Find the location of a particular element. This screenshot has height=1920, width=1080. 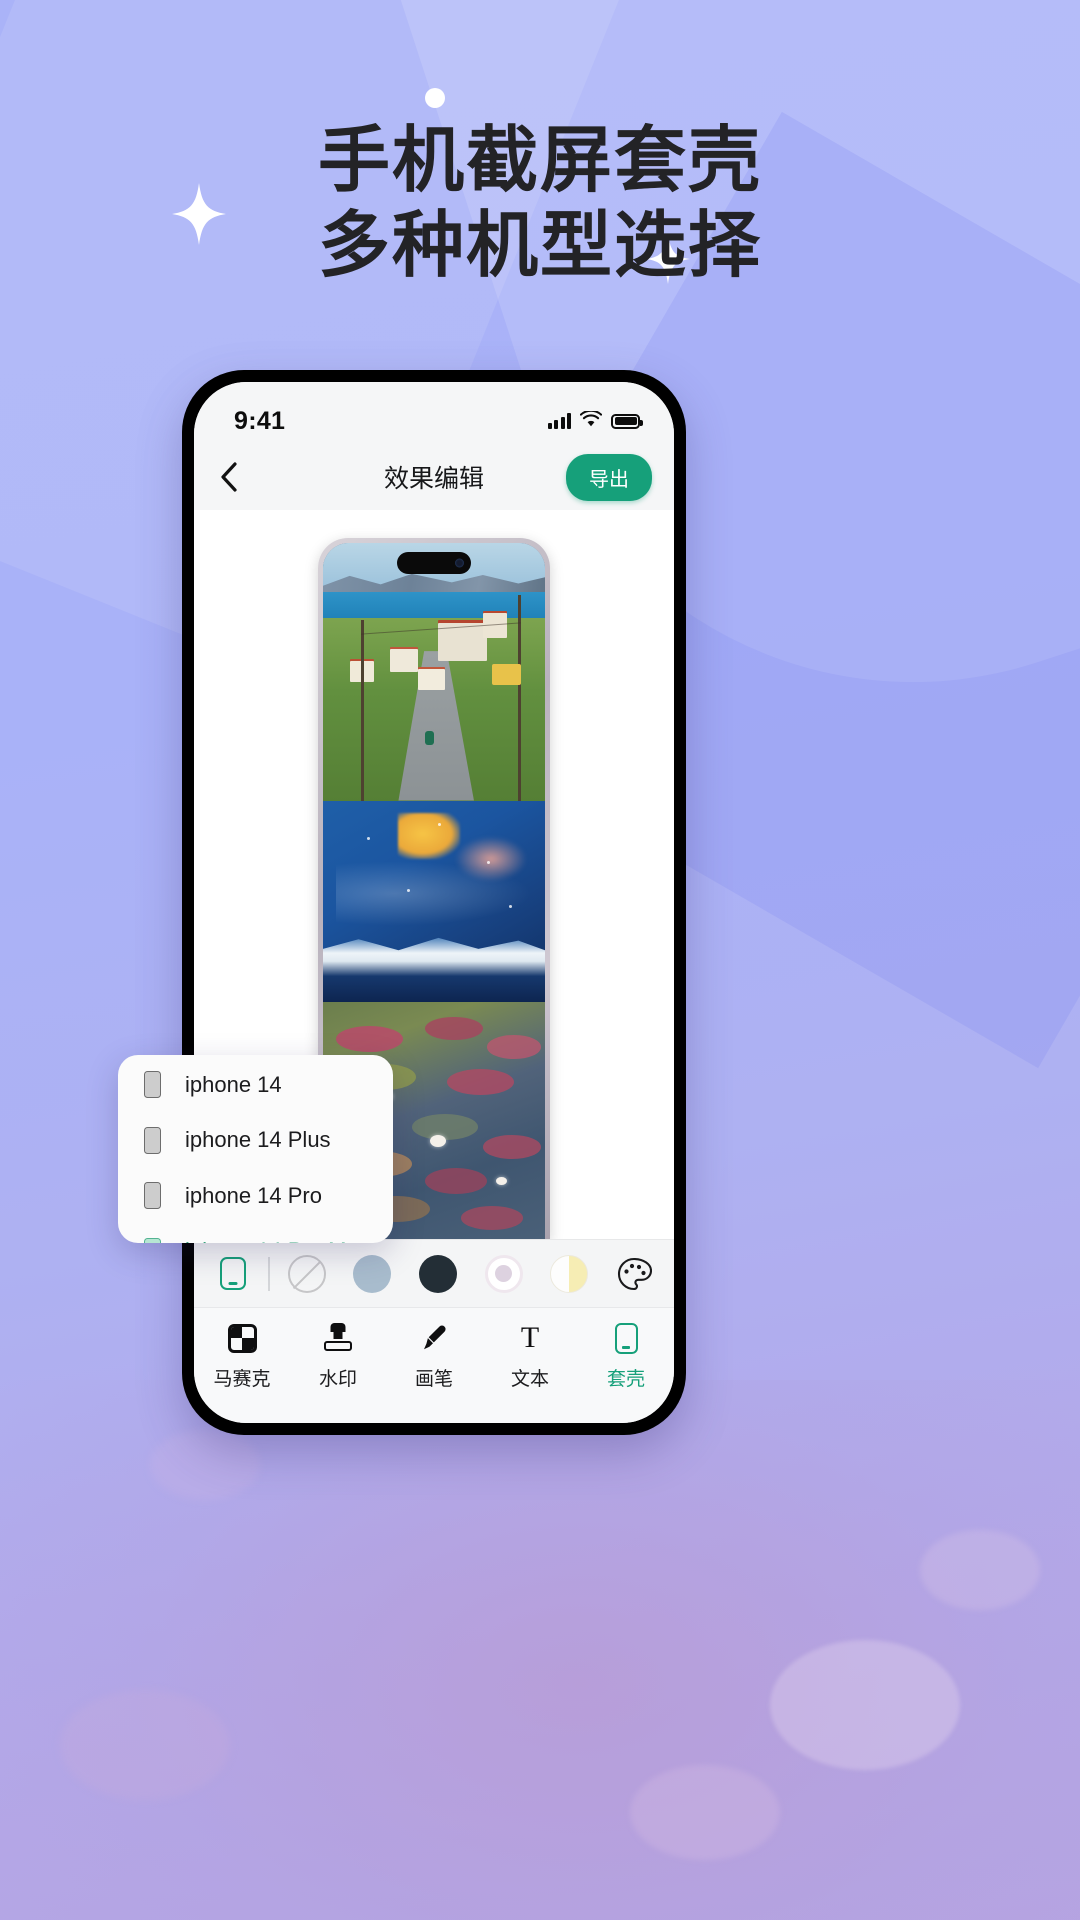

tab-brush: 画笔 is located at coordinates (434, 1356).